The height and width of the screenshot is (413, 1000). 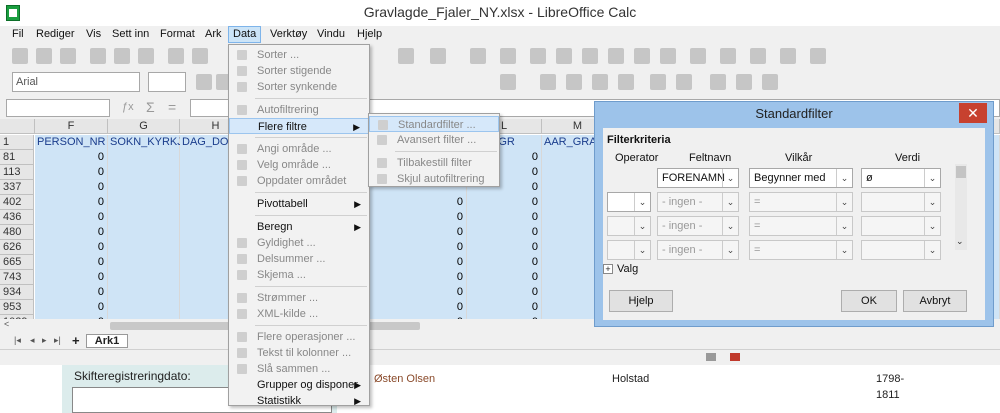 I want to click on font-name-box: Arial, so click(x=76, y=82).